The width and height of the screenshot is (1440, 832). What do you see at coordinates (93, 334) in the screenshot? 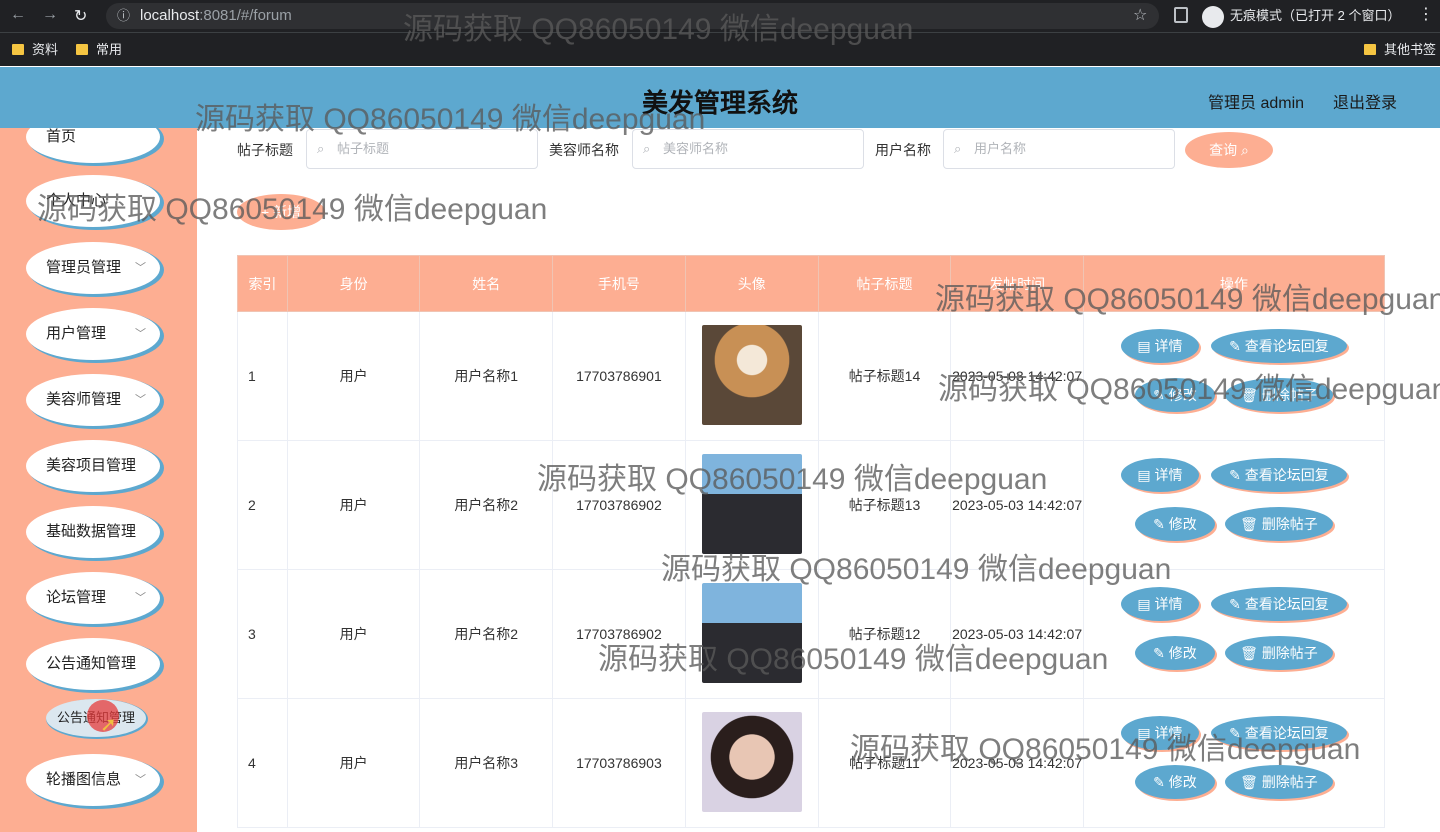
I see `sidebar-item-user-mgmt: 用户管理 ﹀` at bounding box center [93, 334].